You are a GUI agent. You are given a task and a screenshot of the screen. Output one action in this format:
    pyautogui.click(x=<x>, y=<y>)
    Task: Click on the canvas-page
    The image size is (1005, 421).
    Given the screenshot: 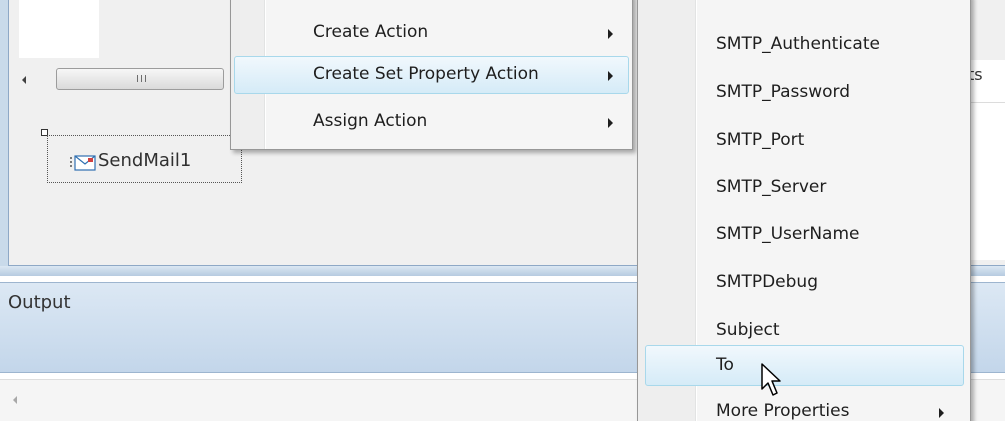 What is the action you would take?
    pyautogui.click(x=59, y=29)
    